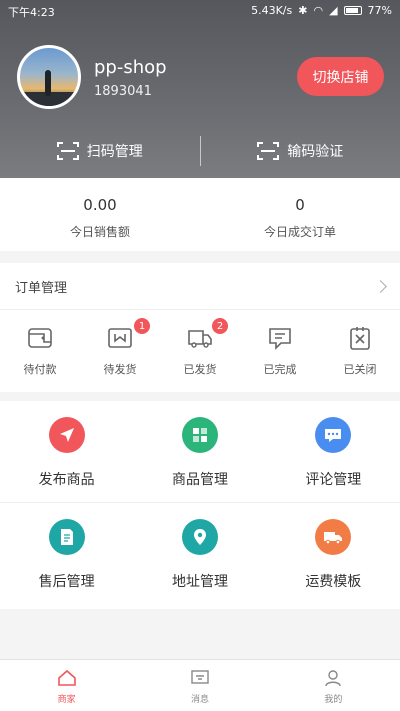 This screenshot has width=400, height=711. What do you see at coordinates (315, 152) in the screenshot?
I see `code-verify-label: 输码验证` at bounding box center [315, 152].